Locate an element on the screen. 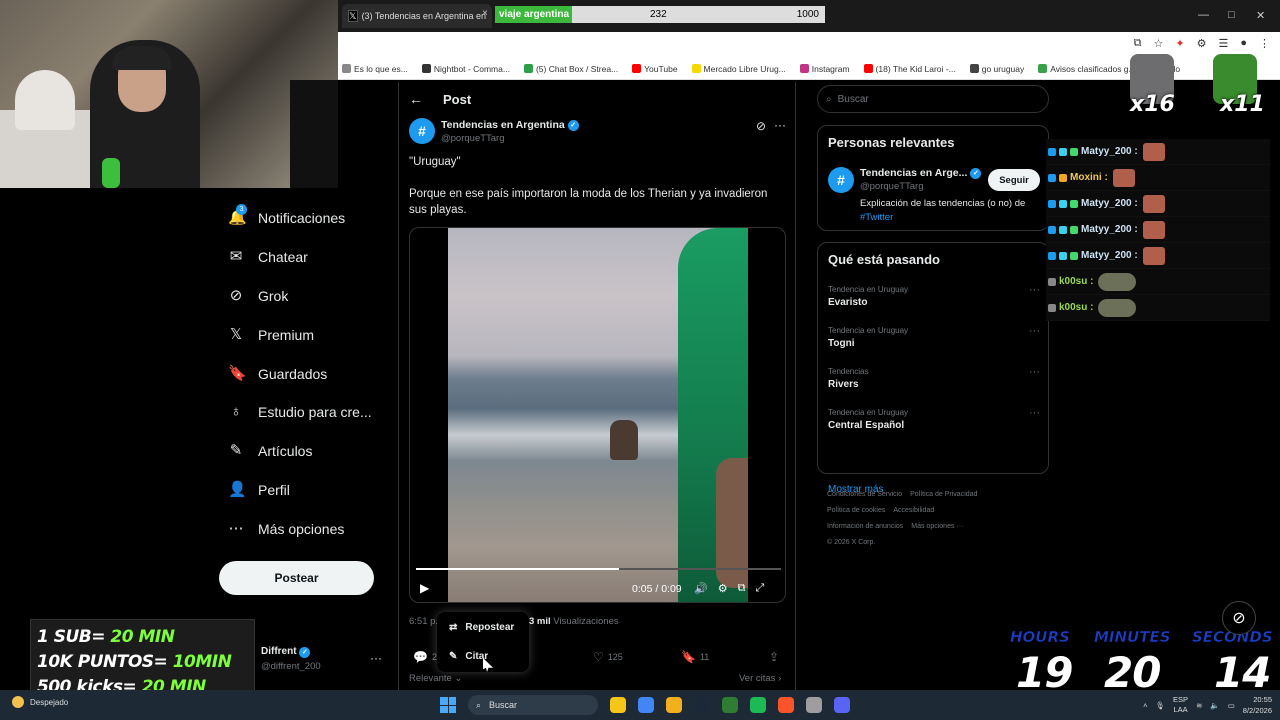 The width and height of the screenshot is (1280, 720). install-icon: ⧉ is located at coordinates (1138, 43).